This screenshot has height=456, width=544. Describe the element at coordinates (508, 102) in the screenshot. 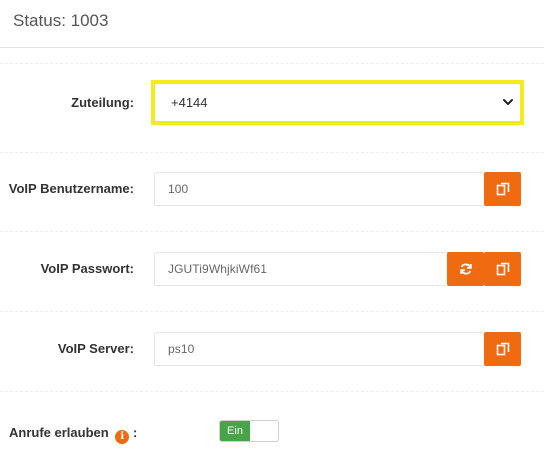

I see `chevron-down-icon` at that location.